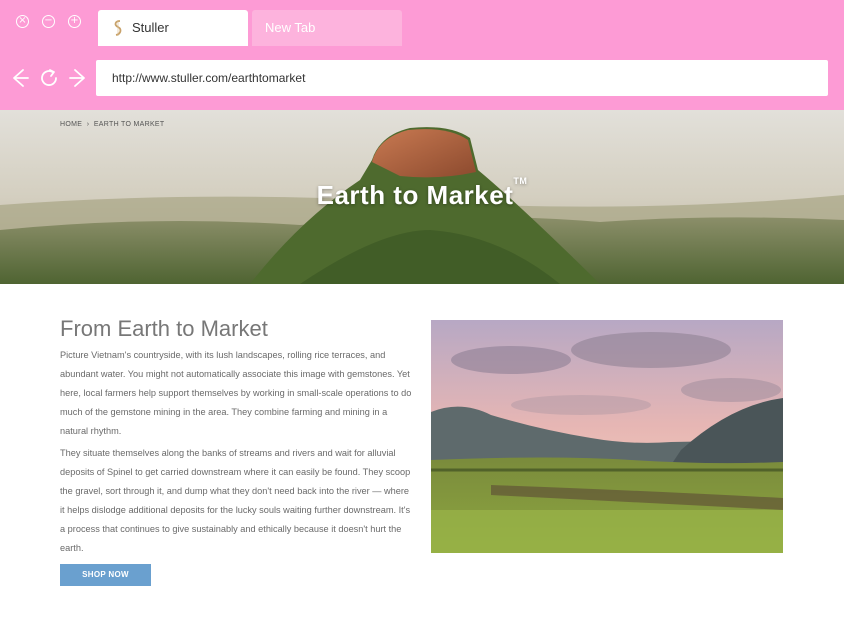 The height and width of the screenshot is (632, 844). What do you see at coordinates (78, 78) in the screenshot?
I see `forward-arrow-icon` at bounding box center [78, 78].